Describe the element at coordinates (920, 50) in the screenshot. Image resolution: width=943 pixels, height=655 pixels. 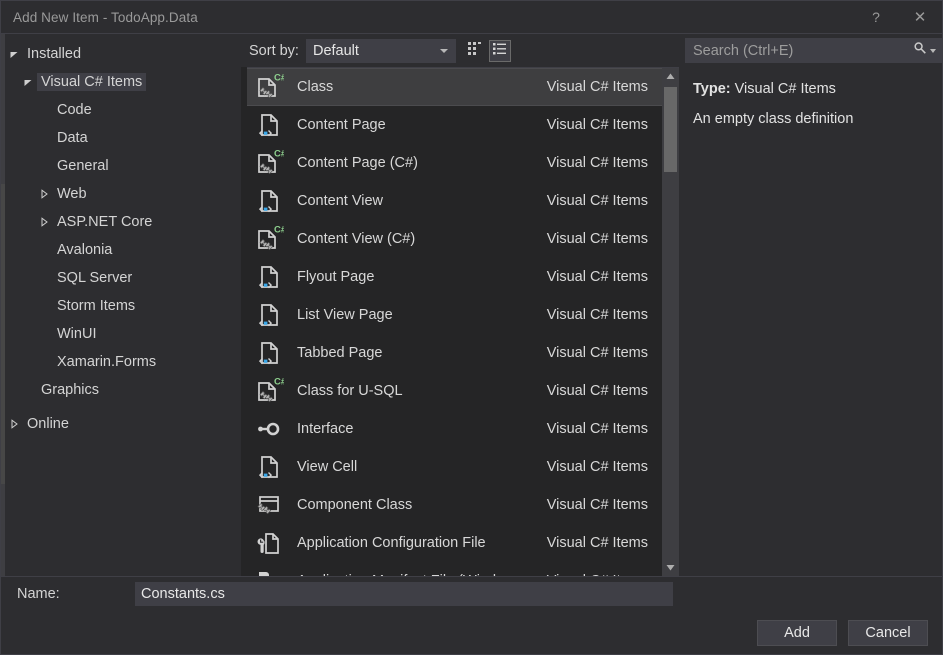
I see `magnifier-icon` at that location.